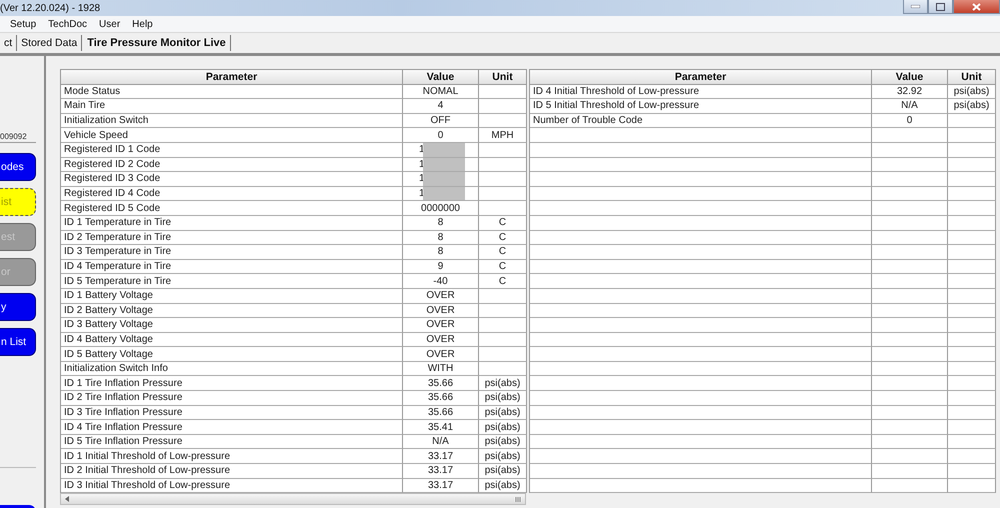  What do you see at coordinates (232, 150) in the screenshot?
I see `table-cell: Registered ID 1 Code` at bounding box center [232, 150].